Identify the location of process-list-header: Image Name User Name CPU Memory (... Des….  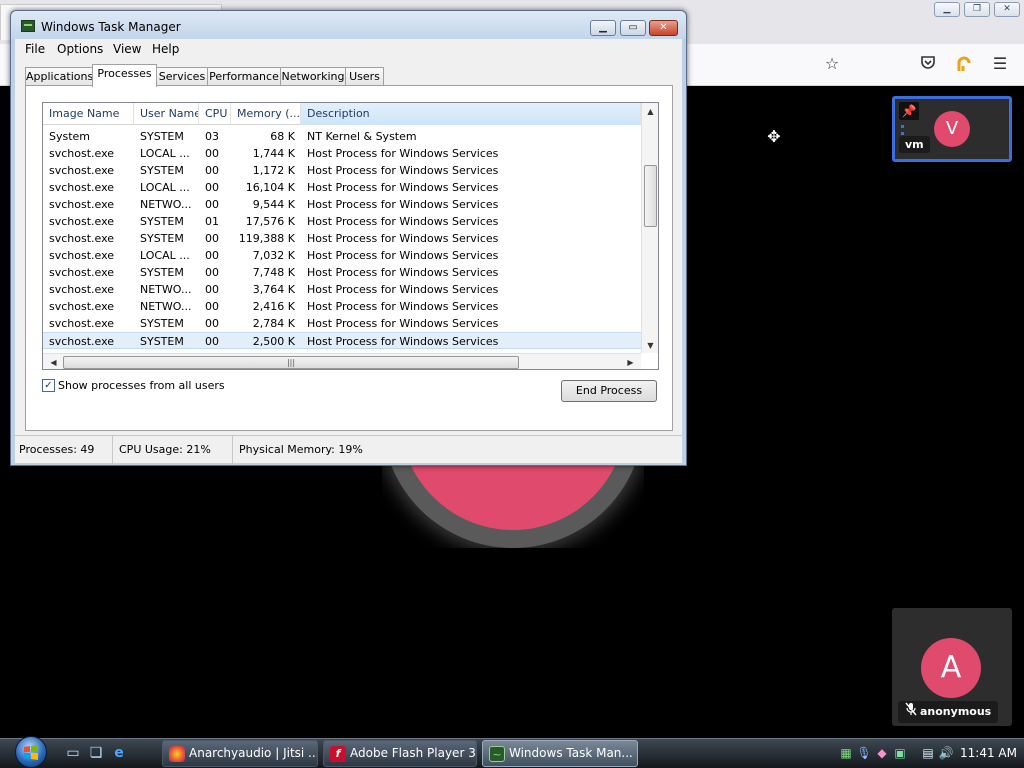
(342, 114).